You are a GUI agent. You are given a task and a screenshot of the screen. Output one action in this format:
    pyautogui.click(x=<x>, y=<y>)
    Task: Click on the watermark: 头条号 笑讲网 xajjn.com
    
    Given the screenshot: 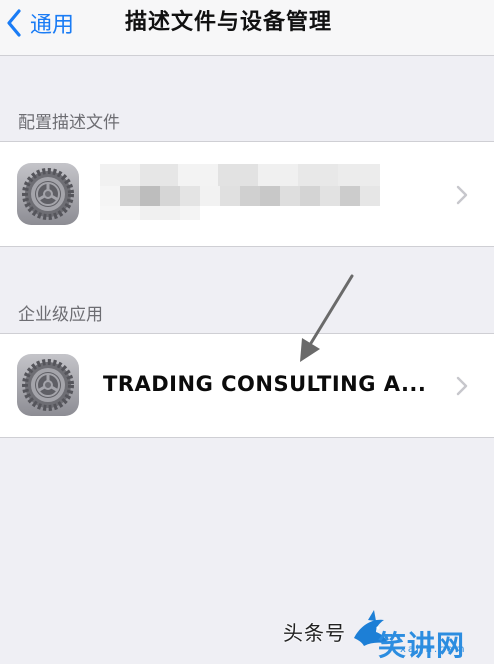 What is the action you would take?
    pyautogui.click(x=386, y=635)
    